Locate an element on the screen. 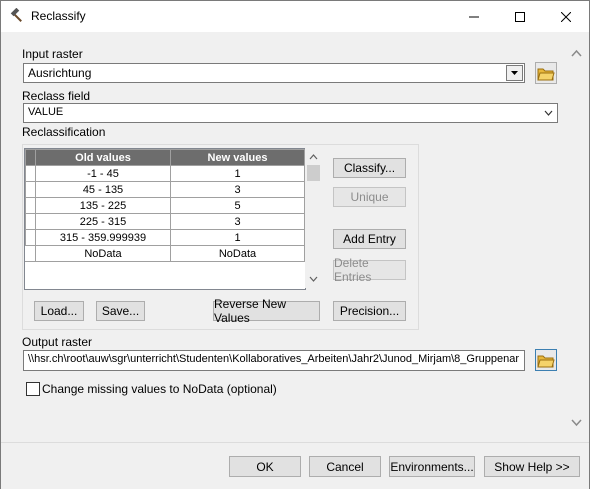  input-raster-dropdown is located at coordinates (514, 73).